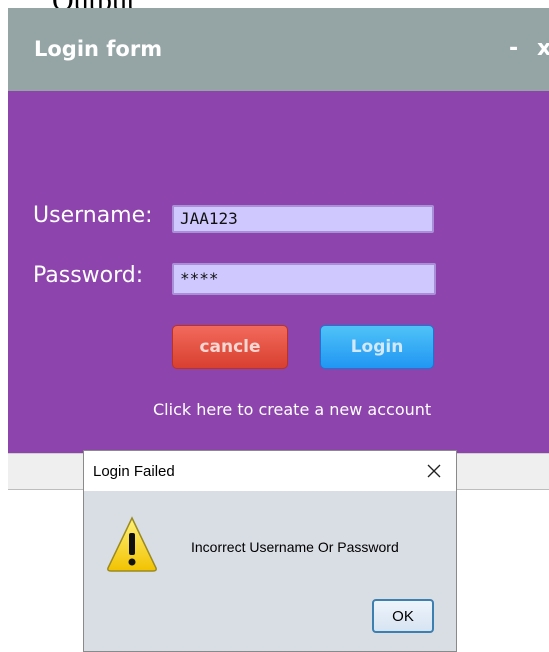 The image size is (549, 652). Describe the element at coordinates (543, 48) in the screenshot. I see `close-button: x` at that location.